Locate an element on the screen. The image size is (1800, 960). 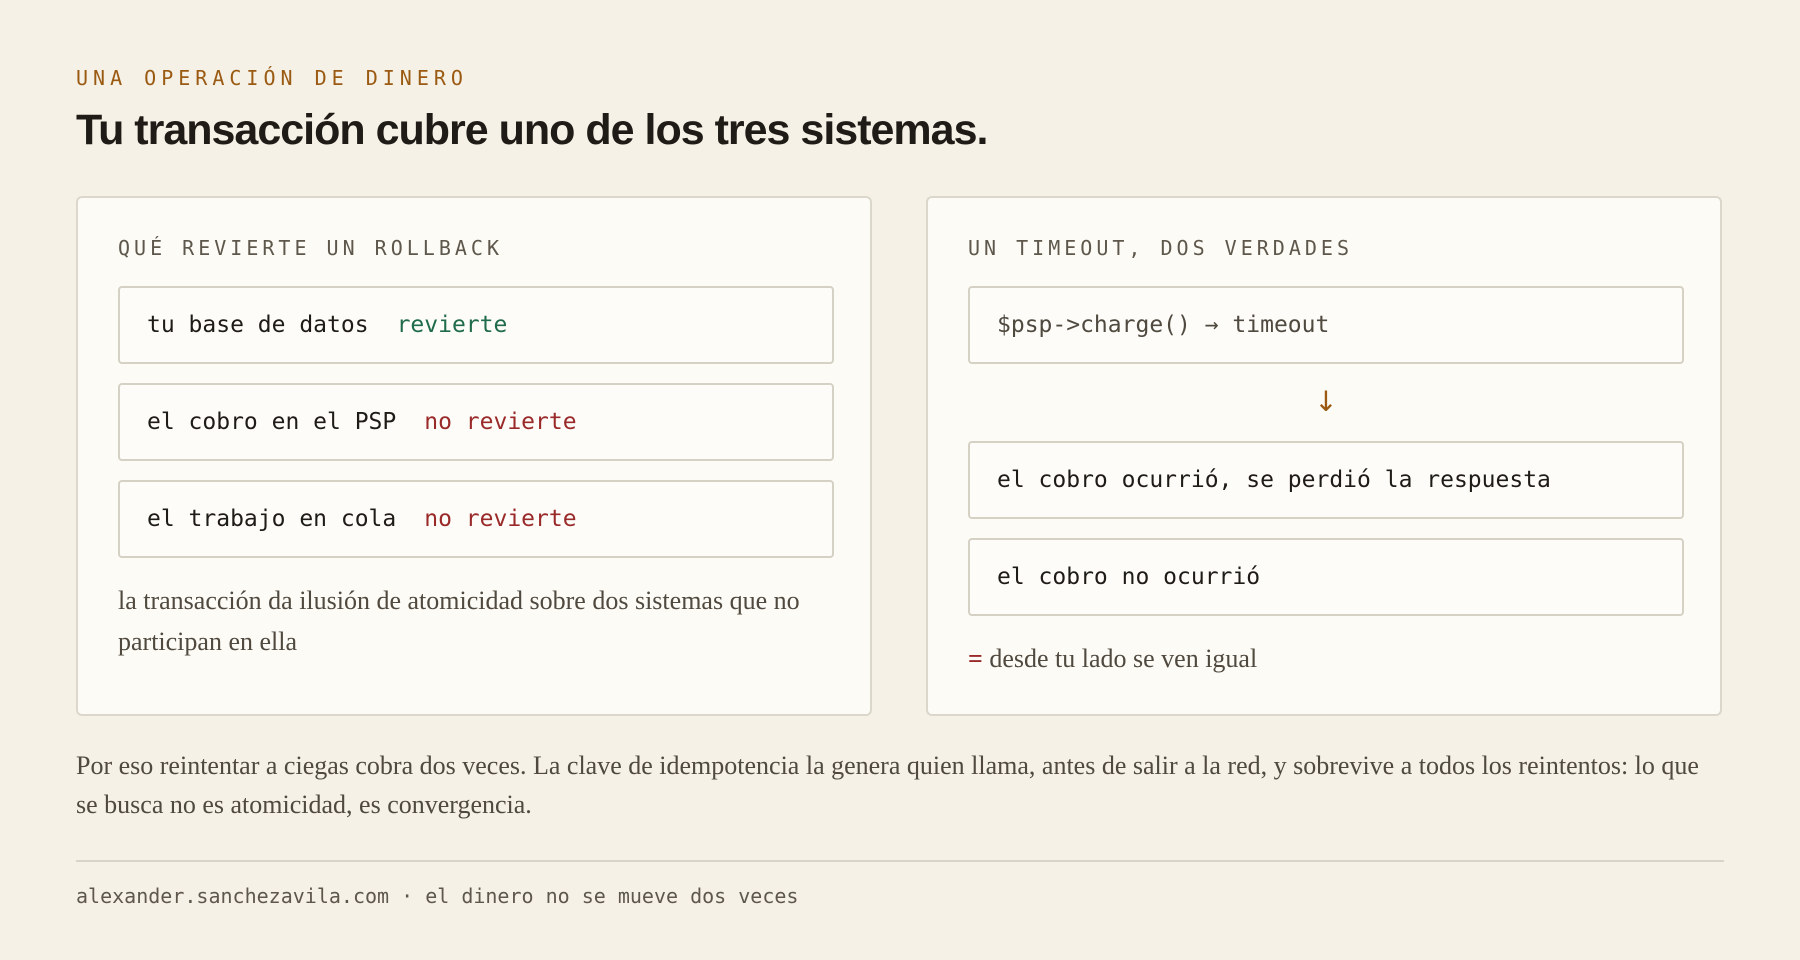
row-label: tu base de datos is located at coordinates (258, 325).